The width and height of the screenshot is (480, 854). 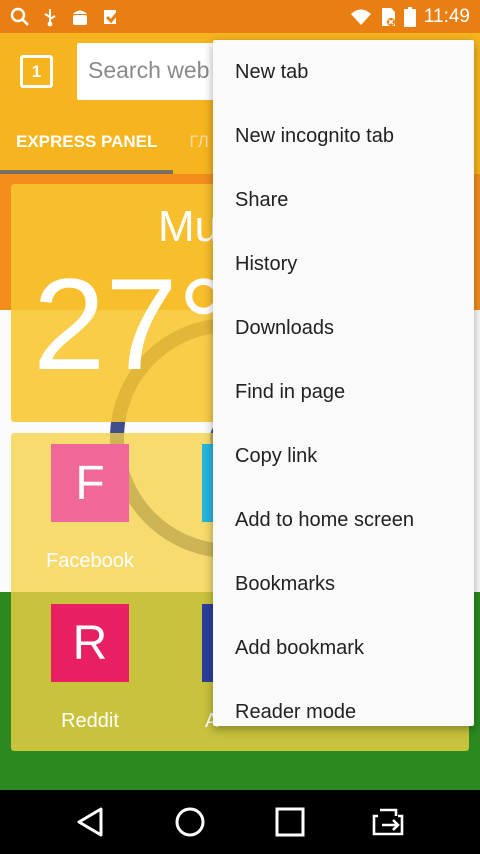 What do you see at coordinates (80, 17) in the screenshot?
I see `android-icon` at bounding box center [80, 17].